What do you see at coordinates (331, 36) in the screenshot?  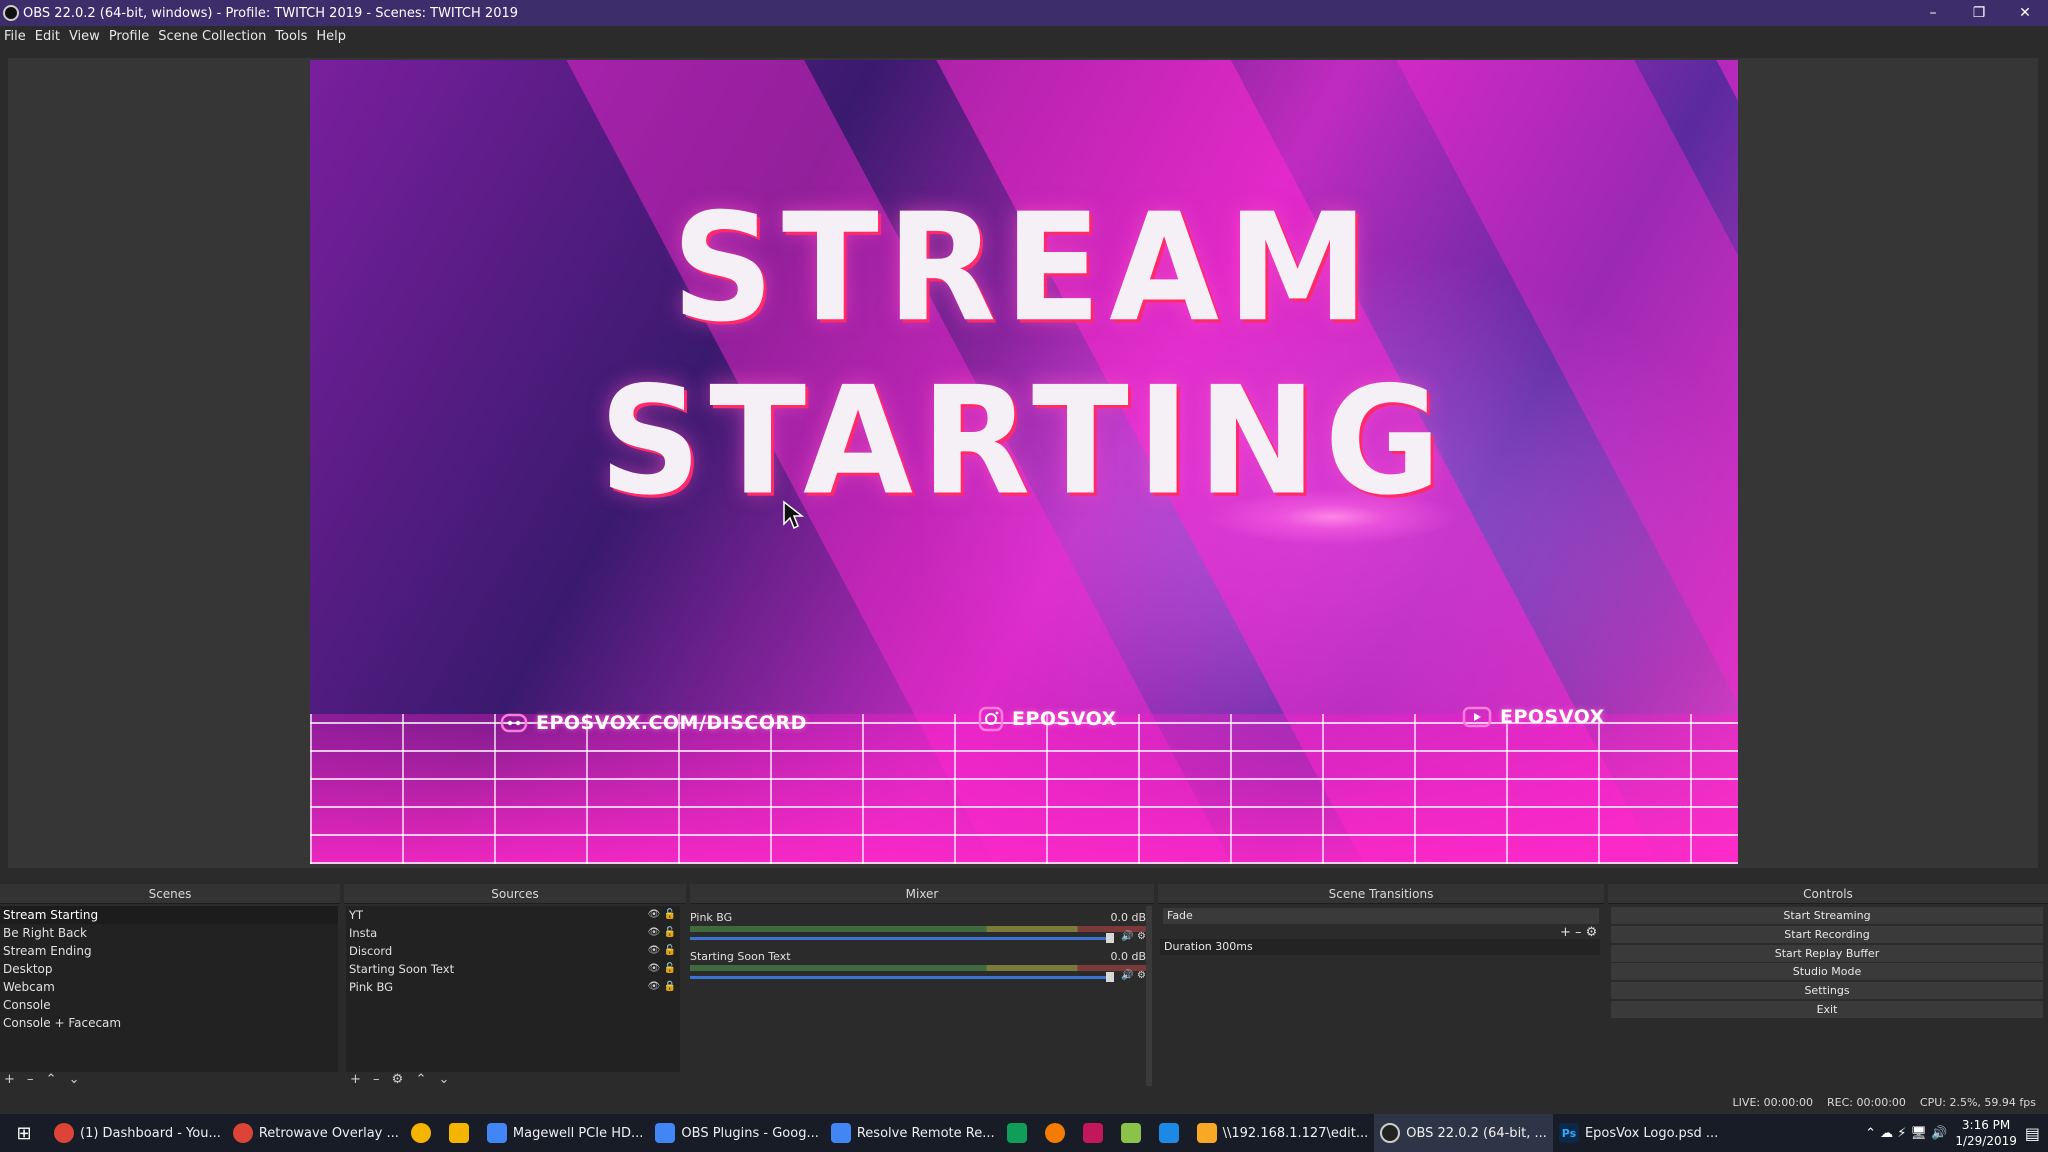 I see `menu-help: Help` at bounding box center [331, 36].